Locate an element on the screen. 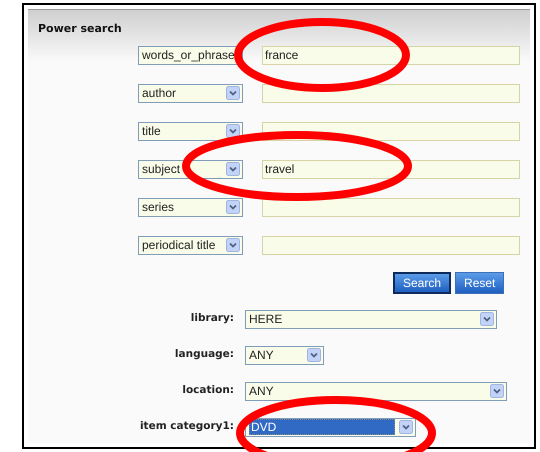 The width and height of the screenshot is (540, 452). field-label: language: is located at coordinates (204, 354).